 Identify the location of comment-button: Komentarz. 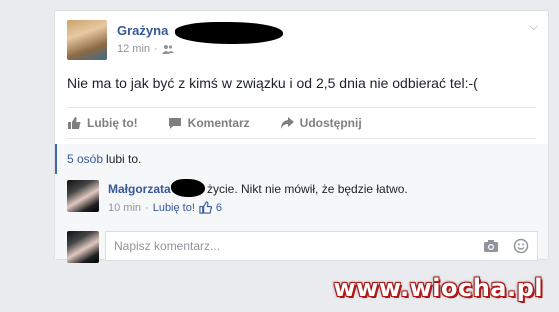
(209, 123).